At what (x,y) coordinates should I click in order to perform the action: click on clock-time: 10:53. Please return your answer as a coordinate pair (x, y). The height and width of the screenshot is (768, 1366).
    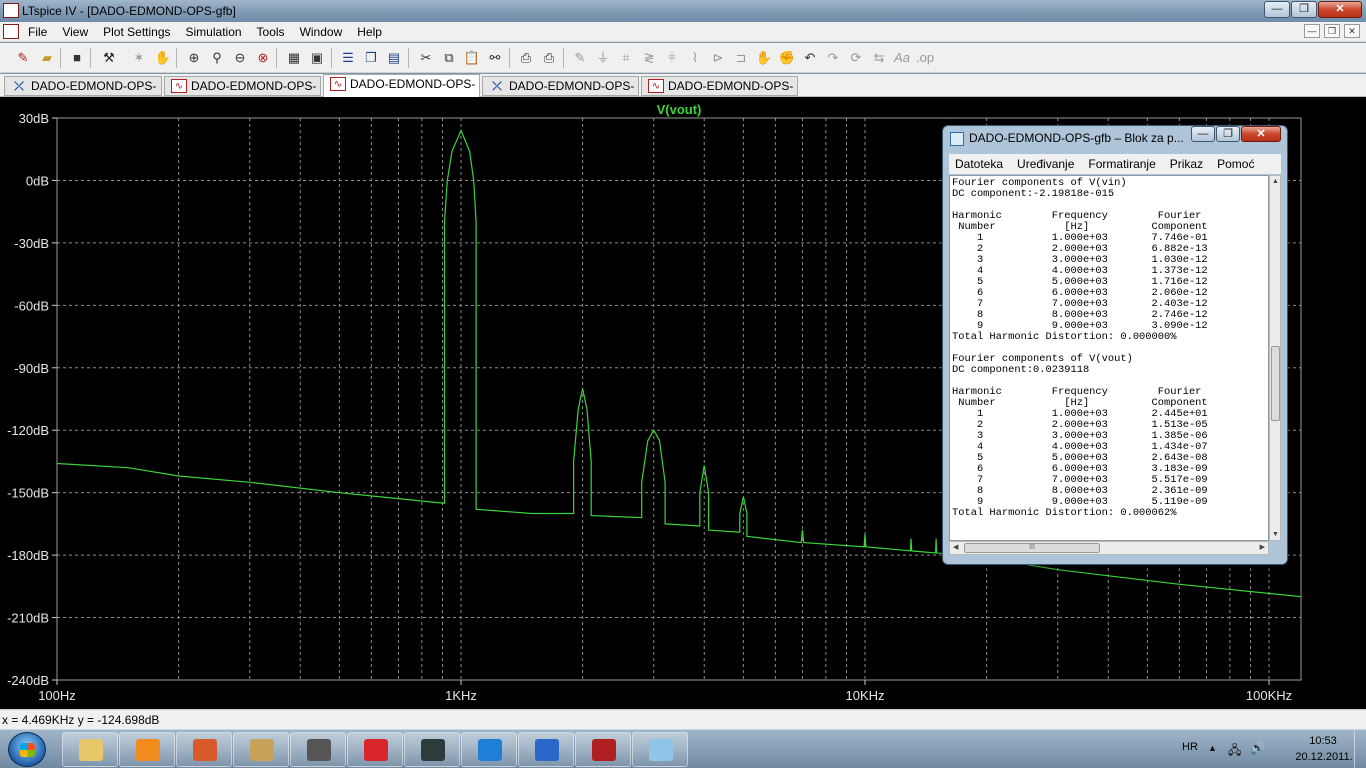
    Looking at the image, I should click on (1323, 741).